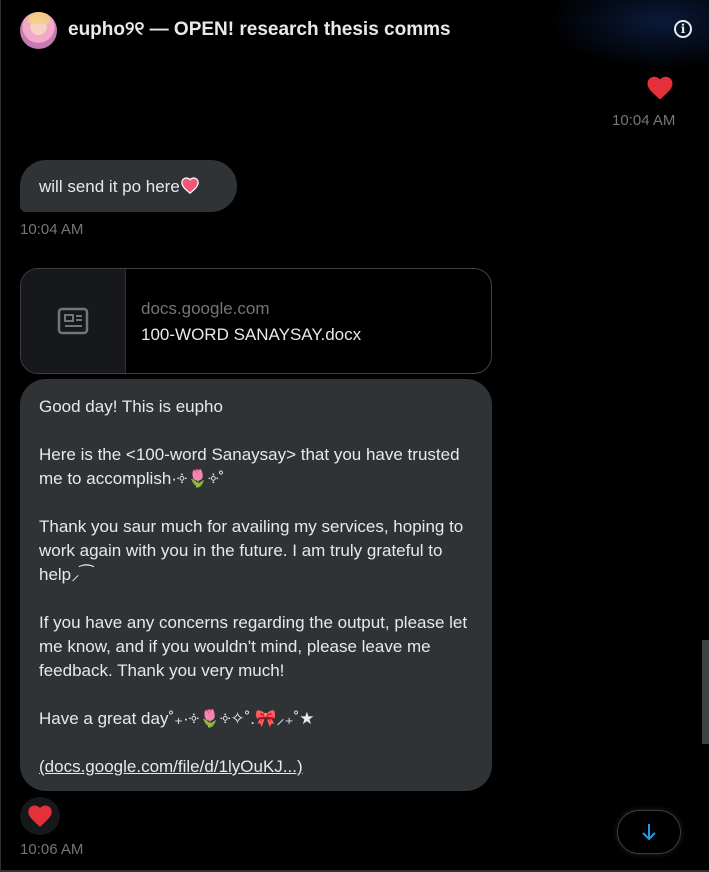 Image resolution: width=709 pixels, height=872 pixels. I want to click on link-domain: docs.google.com, so click(205, 308).